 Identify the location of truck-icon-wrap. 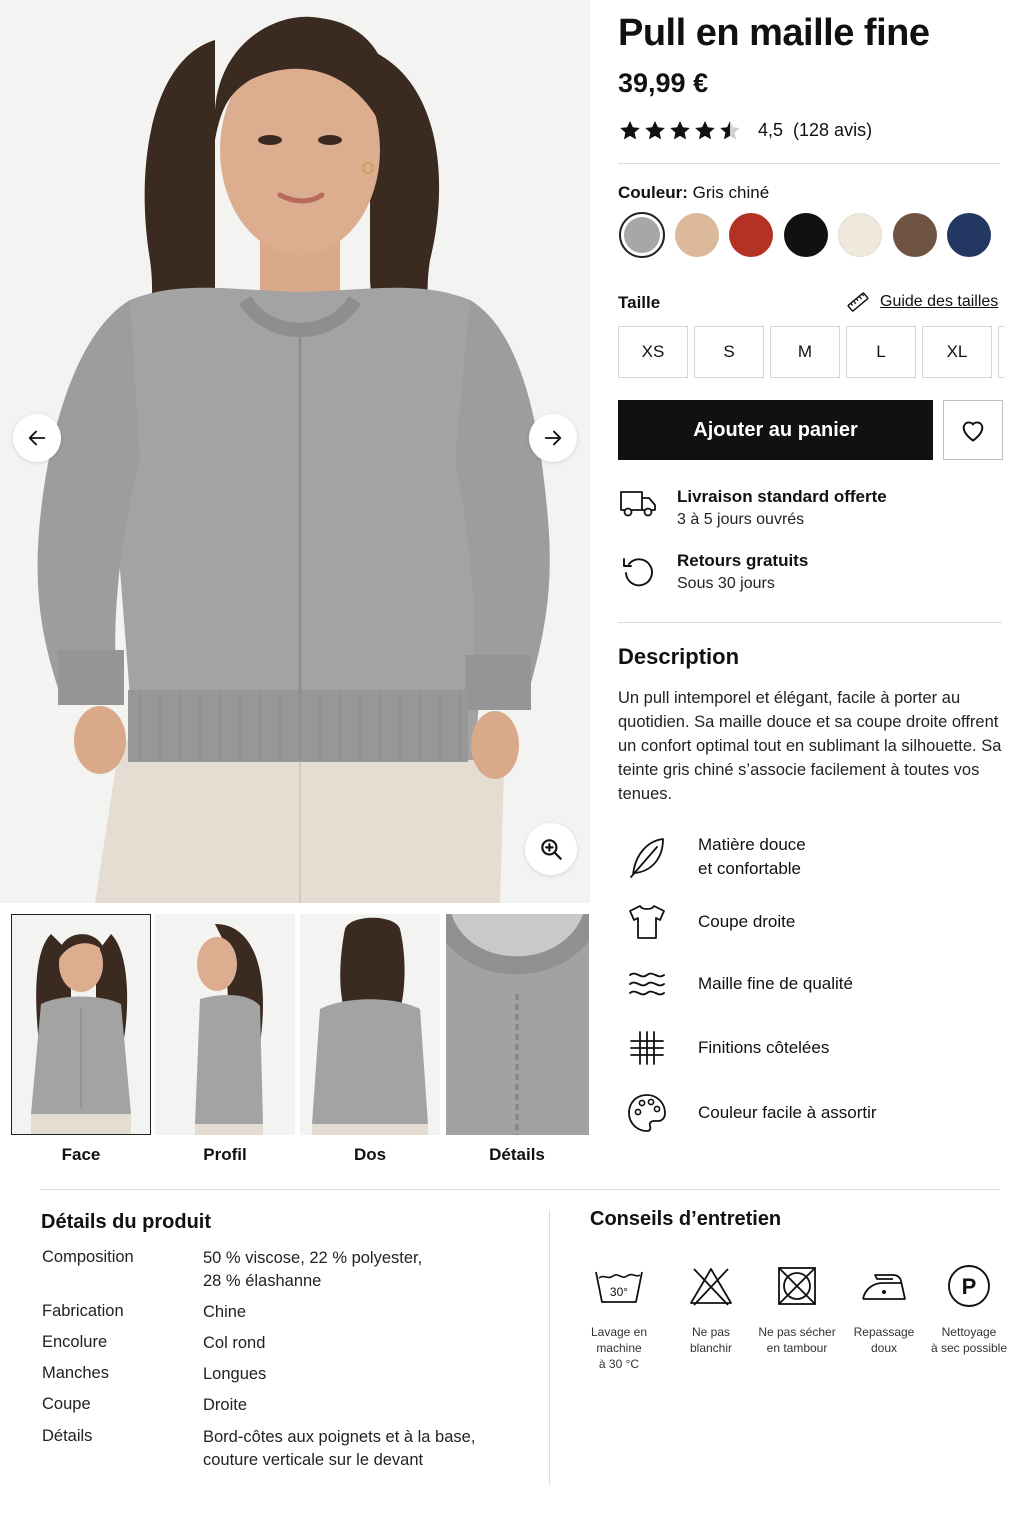
(638, 505).